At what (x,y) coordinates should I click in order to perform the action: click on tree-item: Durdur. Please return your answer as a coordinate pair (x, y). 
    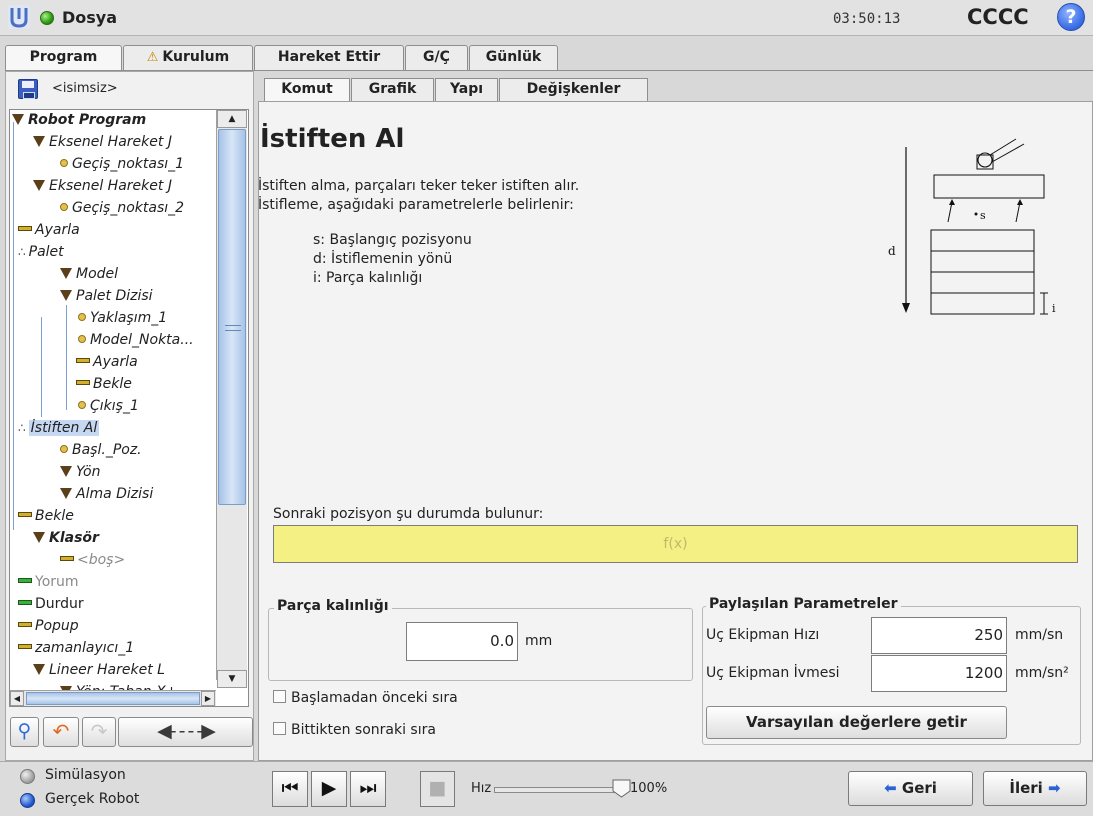
    Looking at the image, I should click on (51, 604).